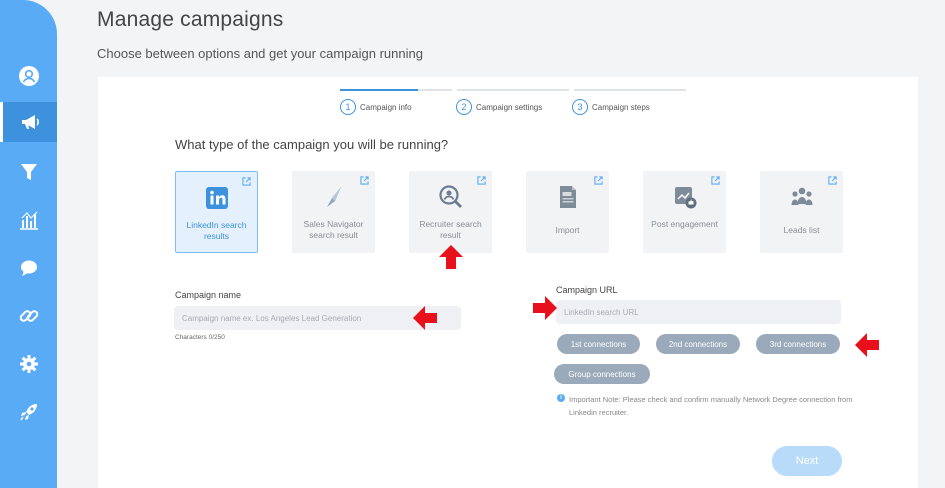  Describe the element at coordinates (386, 107) in the screenshot. I see `step-label: Campaign info` at that location.